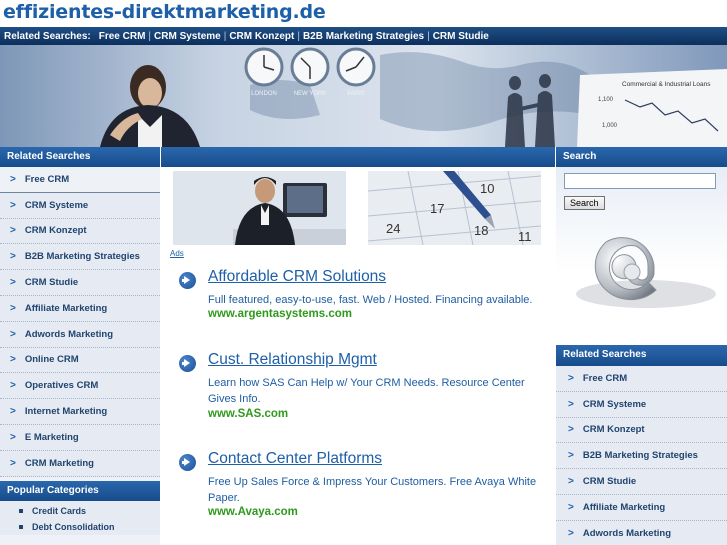 The height and width of the screenshot is (545, 727). I want to click on ad-url-link: www.argentasystems.com, so click(280, 314).